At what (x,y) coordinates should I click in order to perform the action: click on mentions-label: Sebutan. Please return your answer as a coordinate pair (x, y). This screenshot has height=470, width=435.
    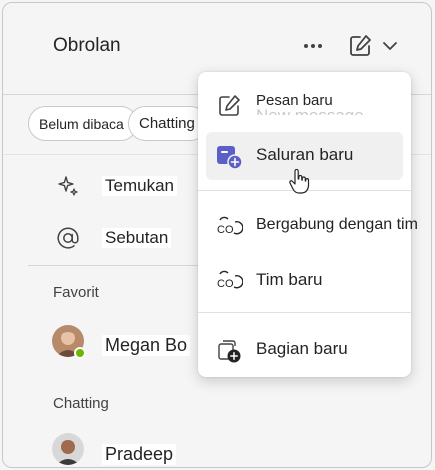
    Looking at the image, I should click on (137, 238).